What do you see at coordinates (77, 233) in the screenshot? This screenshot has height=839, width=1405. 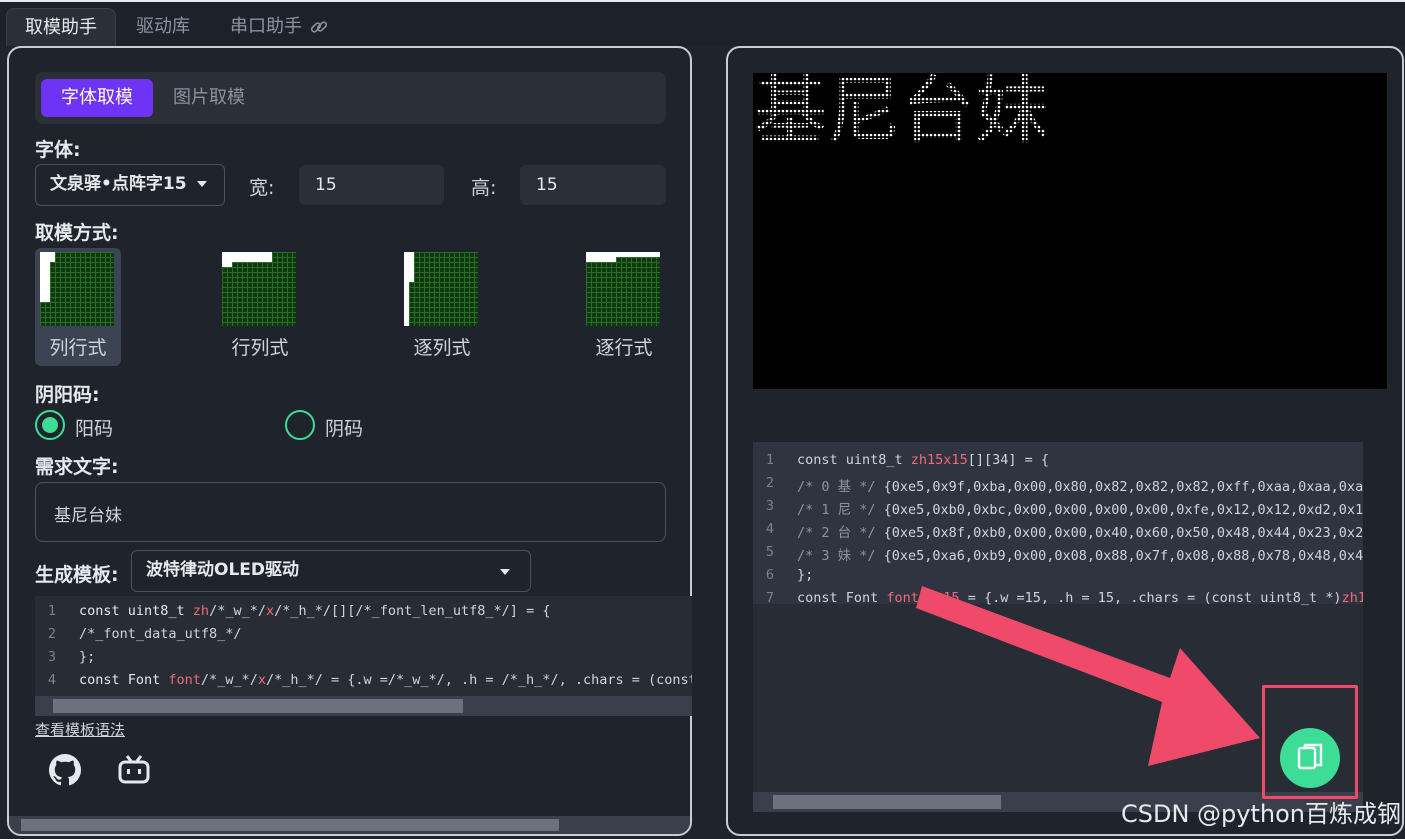 I see `mode-label: 取模方式:` at bounding box center [77, 233].